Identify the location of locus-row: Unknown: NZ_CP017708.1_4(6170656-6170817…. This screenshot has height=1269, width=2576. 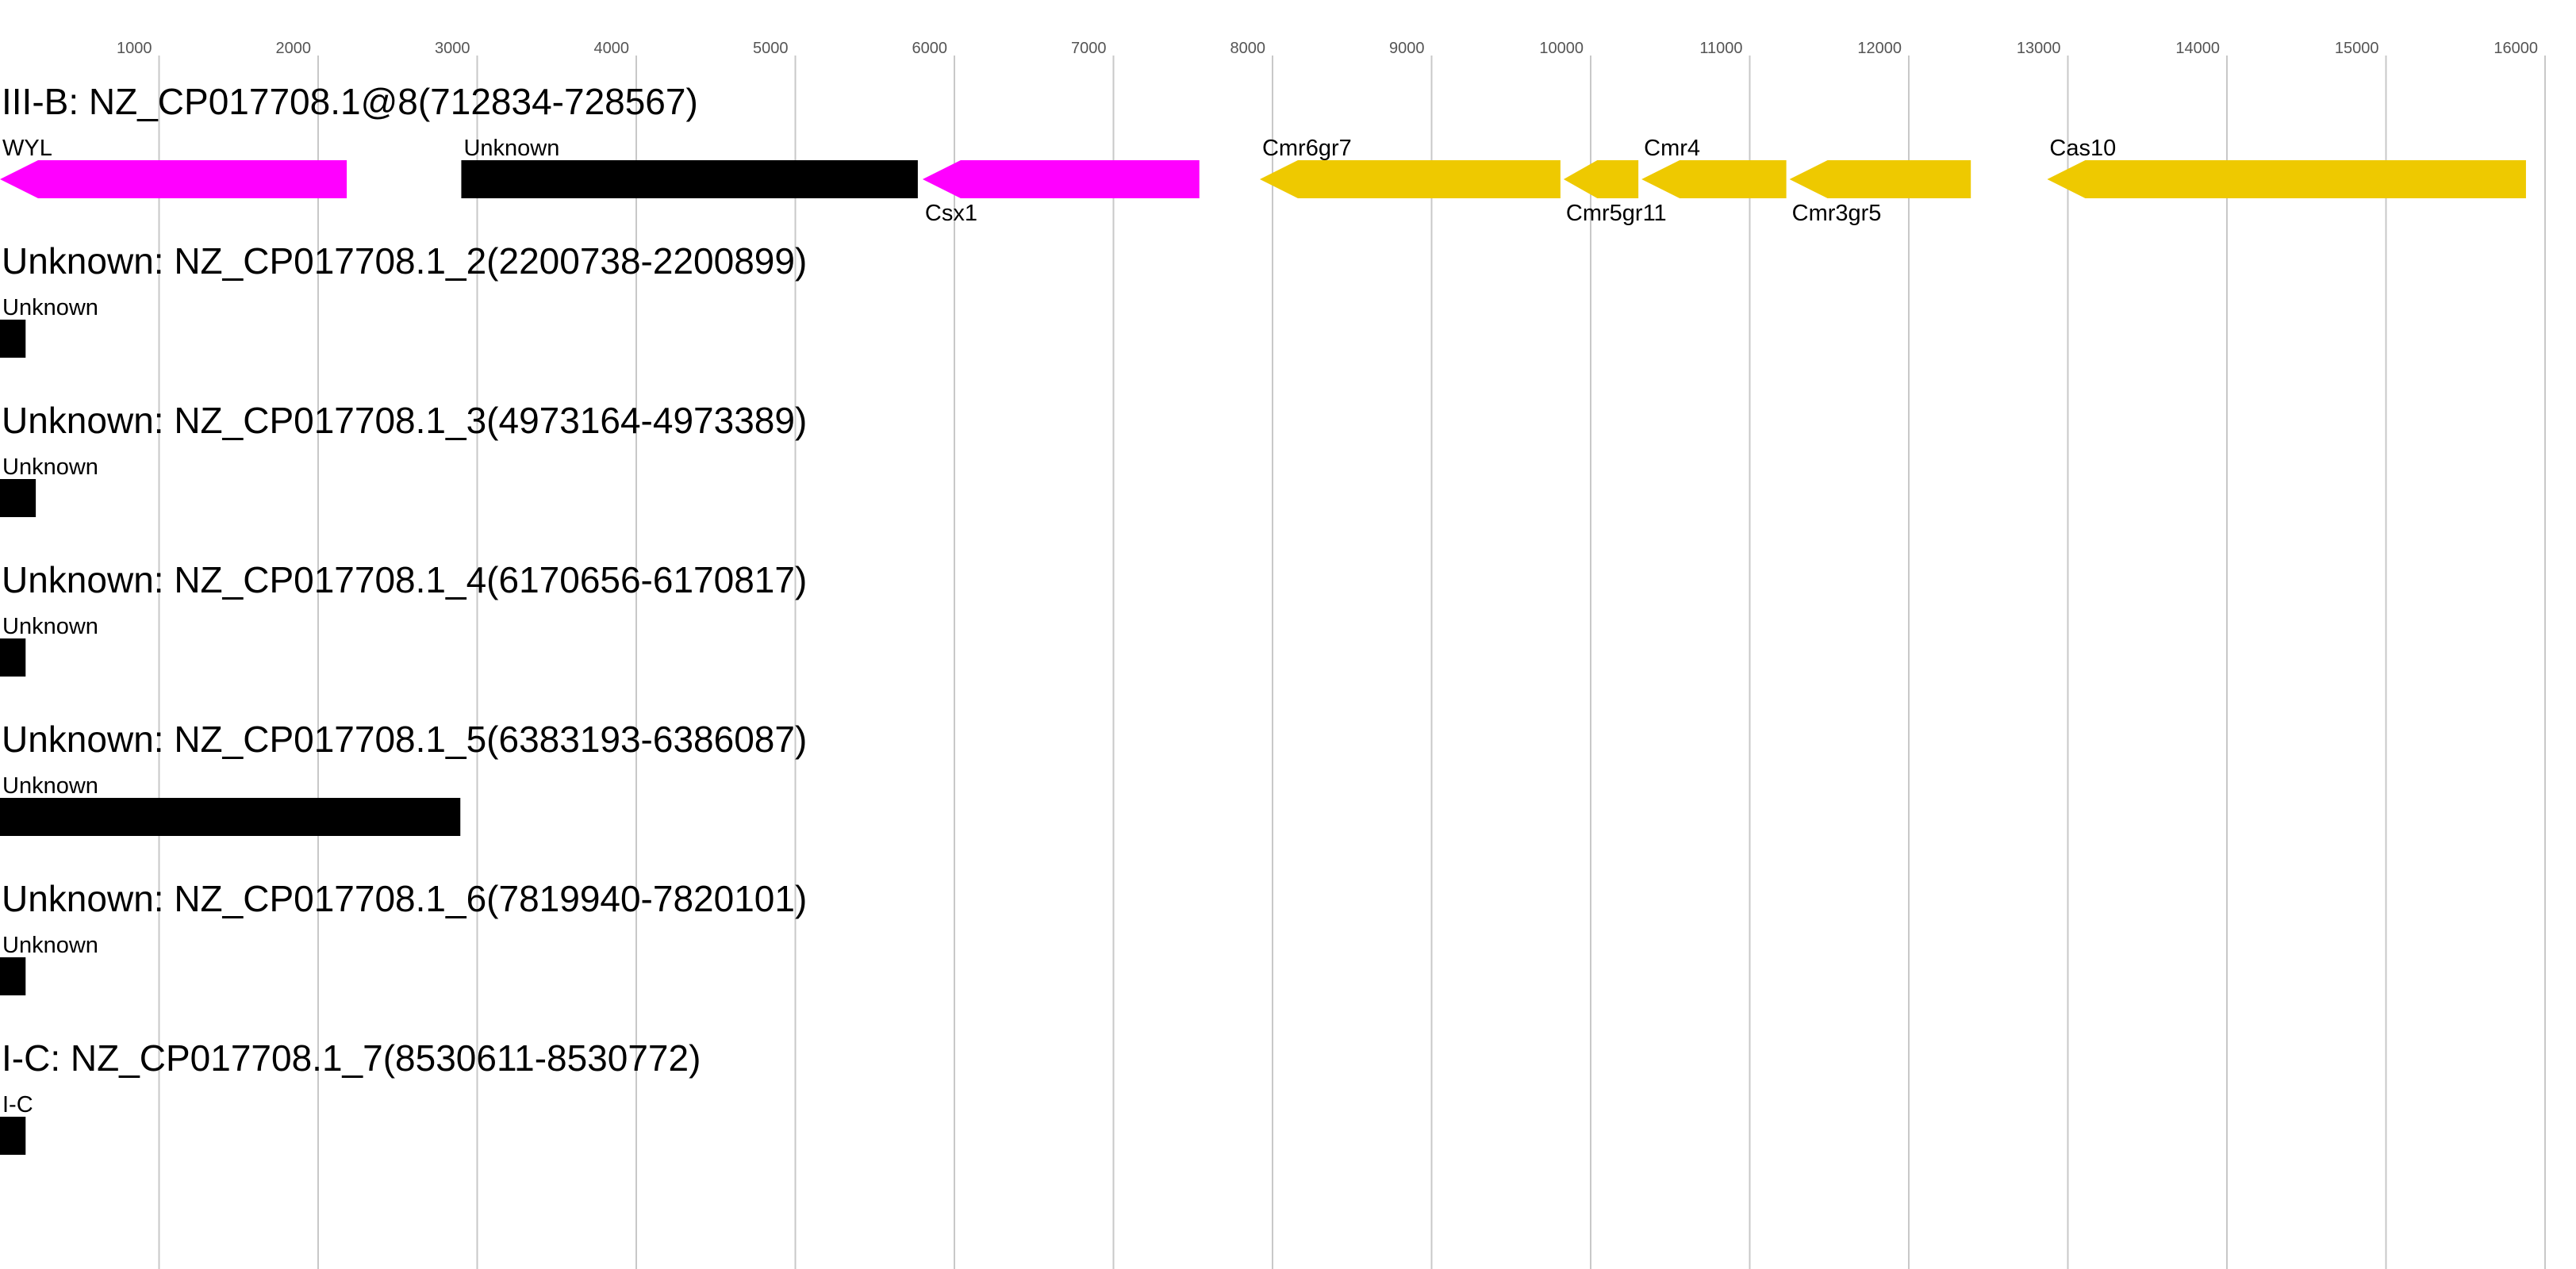
(403, 618).